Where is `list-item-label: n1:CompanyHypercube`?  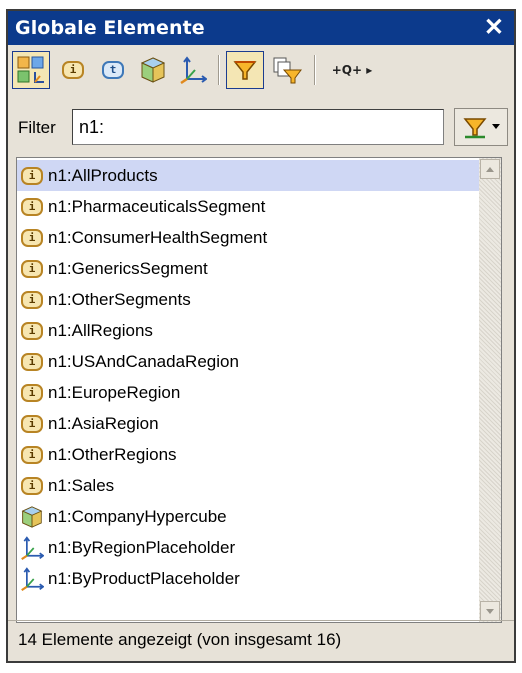 list-item-label: n1:CompanyHypercube is located at coordinates (137, 516).